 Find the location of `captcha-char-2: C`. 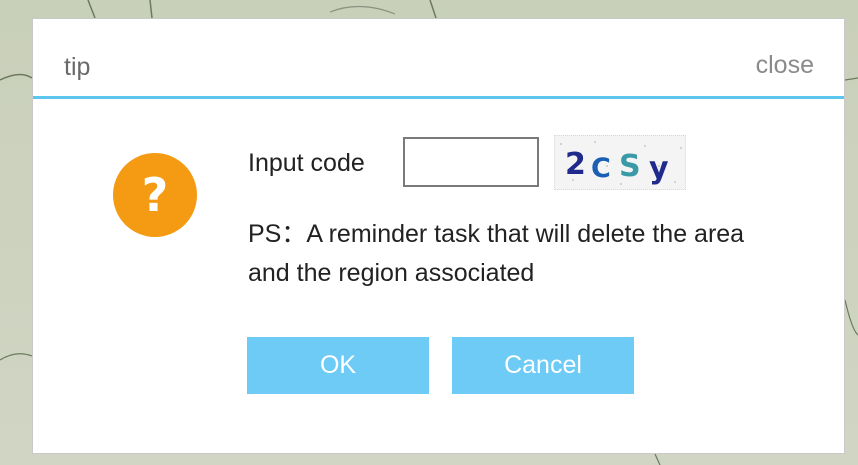

captcha-char-2: C is located at coordinates (601, 168).